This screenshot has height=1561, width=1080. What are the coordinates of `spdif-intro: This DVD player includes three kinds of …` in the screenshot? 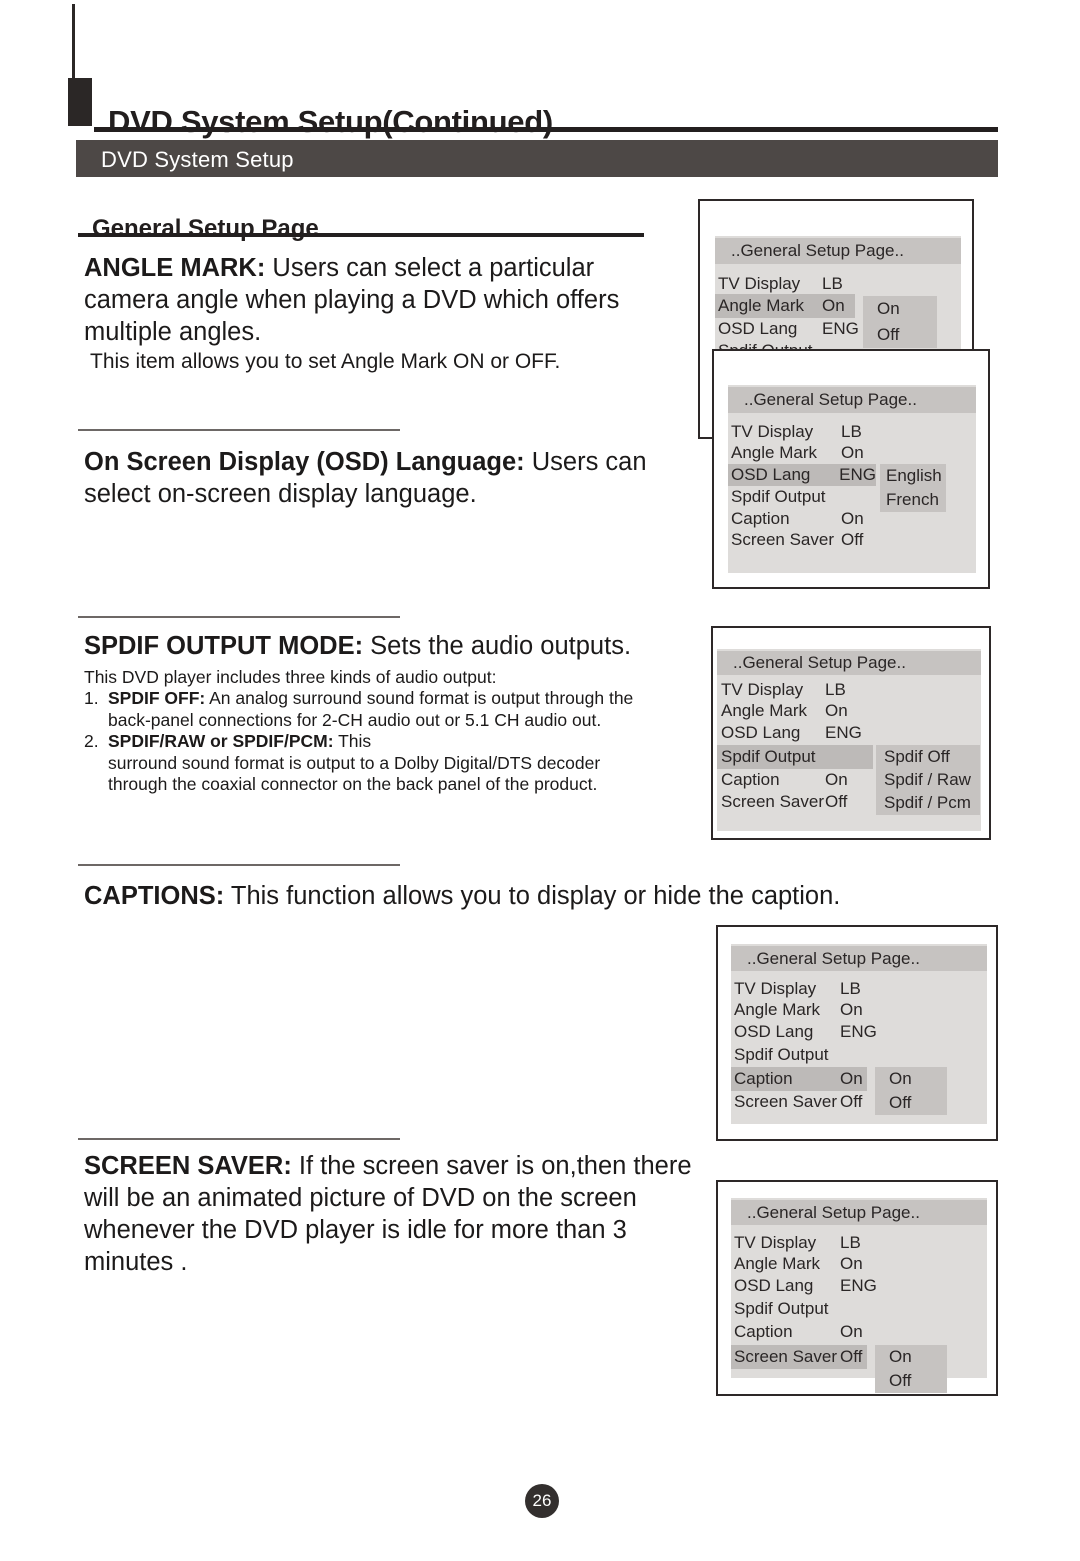 It's located at (290, 677).